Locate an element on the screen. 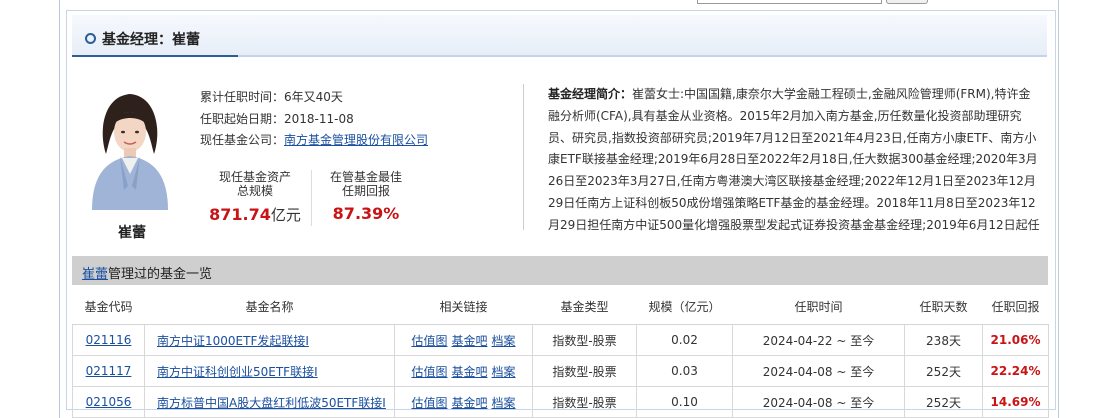 This screenshot has height=418, width=1120. assets-value: 871.74 is located at coordinates (240, 214).